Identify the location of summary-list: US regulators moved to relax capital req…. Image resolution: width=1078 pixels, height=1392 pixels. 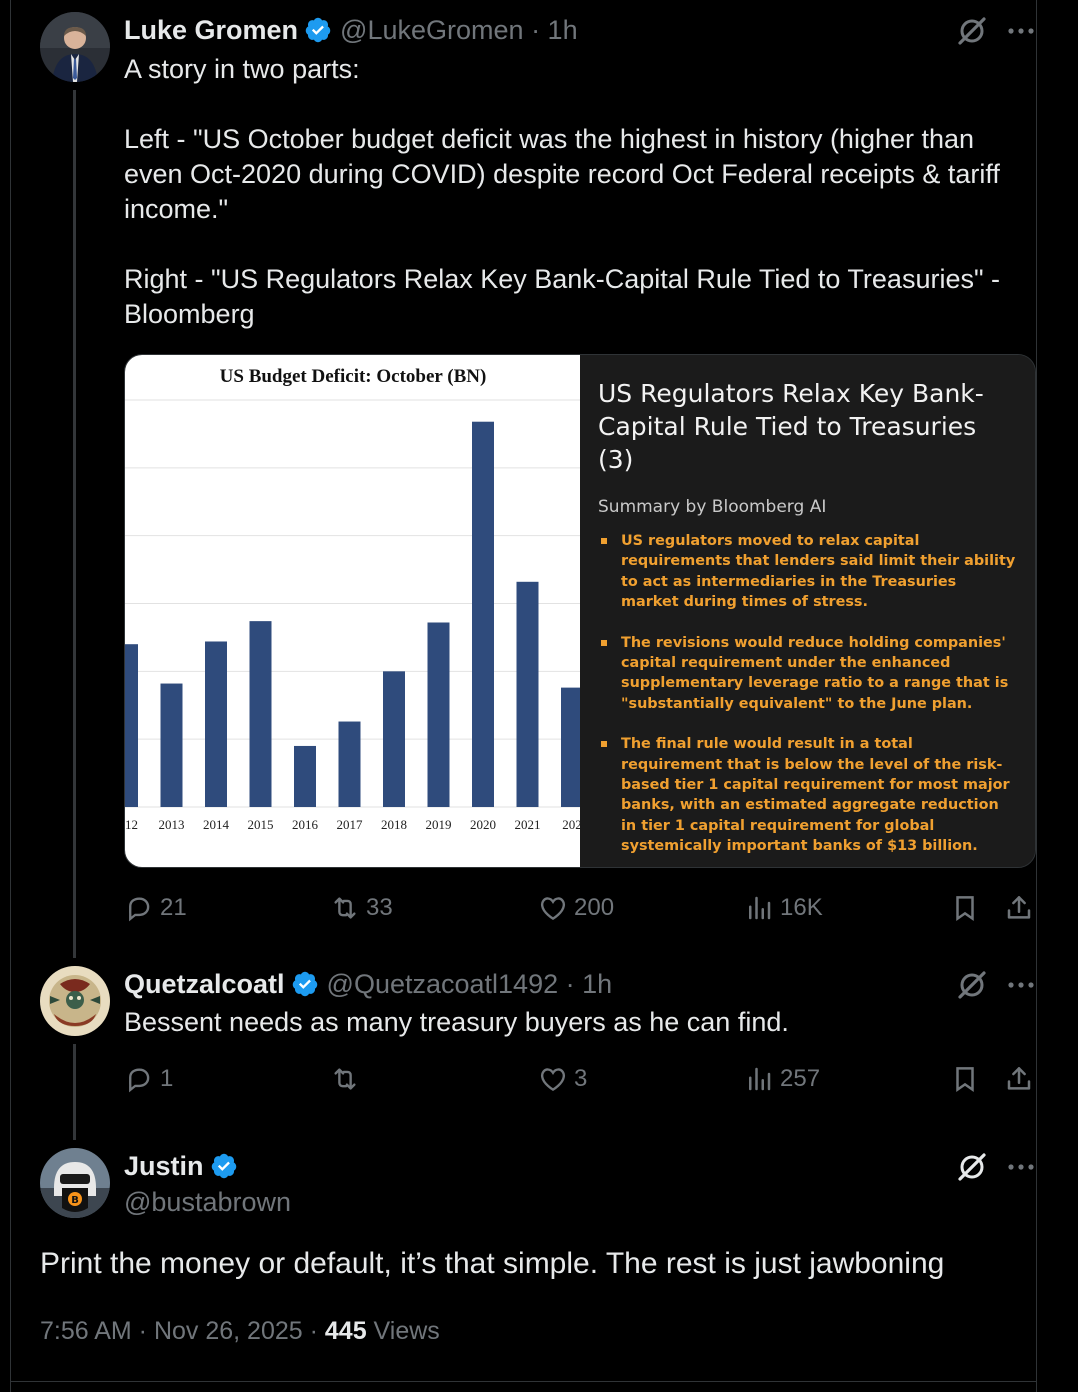
(808, 699).